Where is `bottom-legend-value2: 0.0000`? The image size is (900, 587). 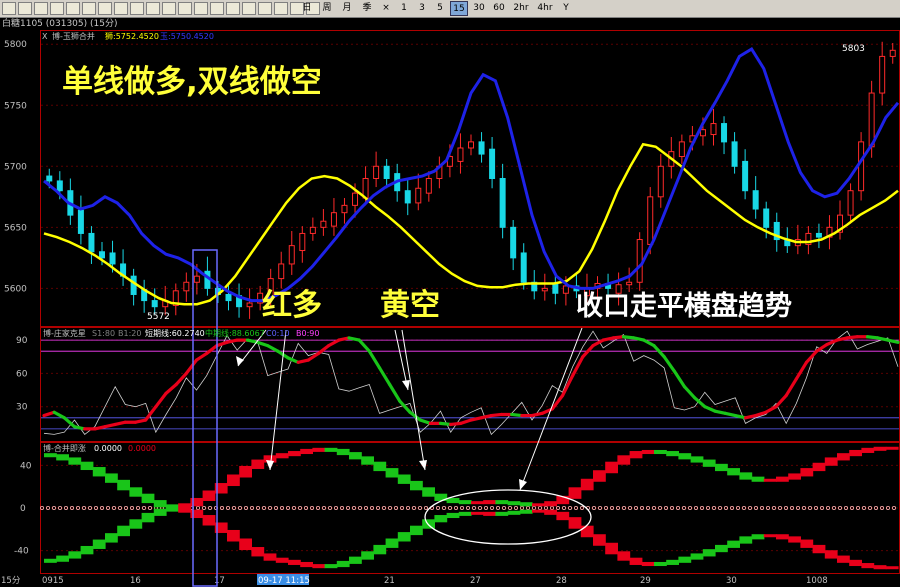 bottom-legend-value2: 0.0000 is located at coordinates (142, 448).